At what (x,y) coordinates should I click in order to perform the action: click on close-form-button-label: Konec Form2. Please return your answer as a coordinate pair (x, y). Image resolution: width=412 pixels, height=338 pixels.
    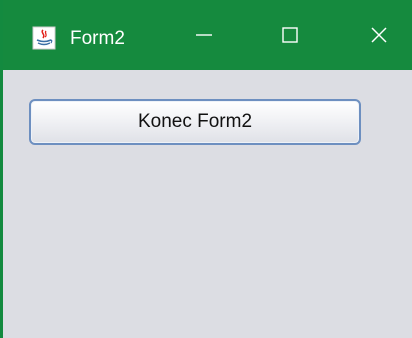
    Looking at the image, I should click on (195, 121).